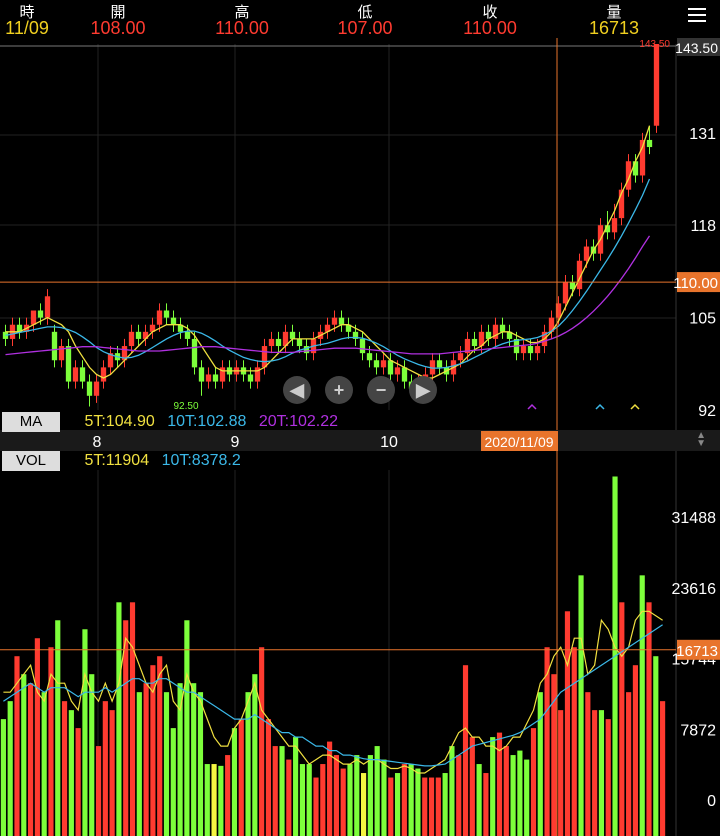  I want to click on vol-tag: VOL, so click(31, 461).